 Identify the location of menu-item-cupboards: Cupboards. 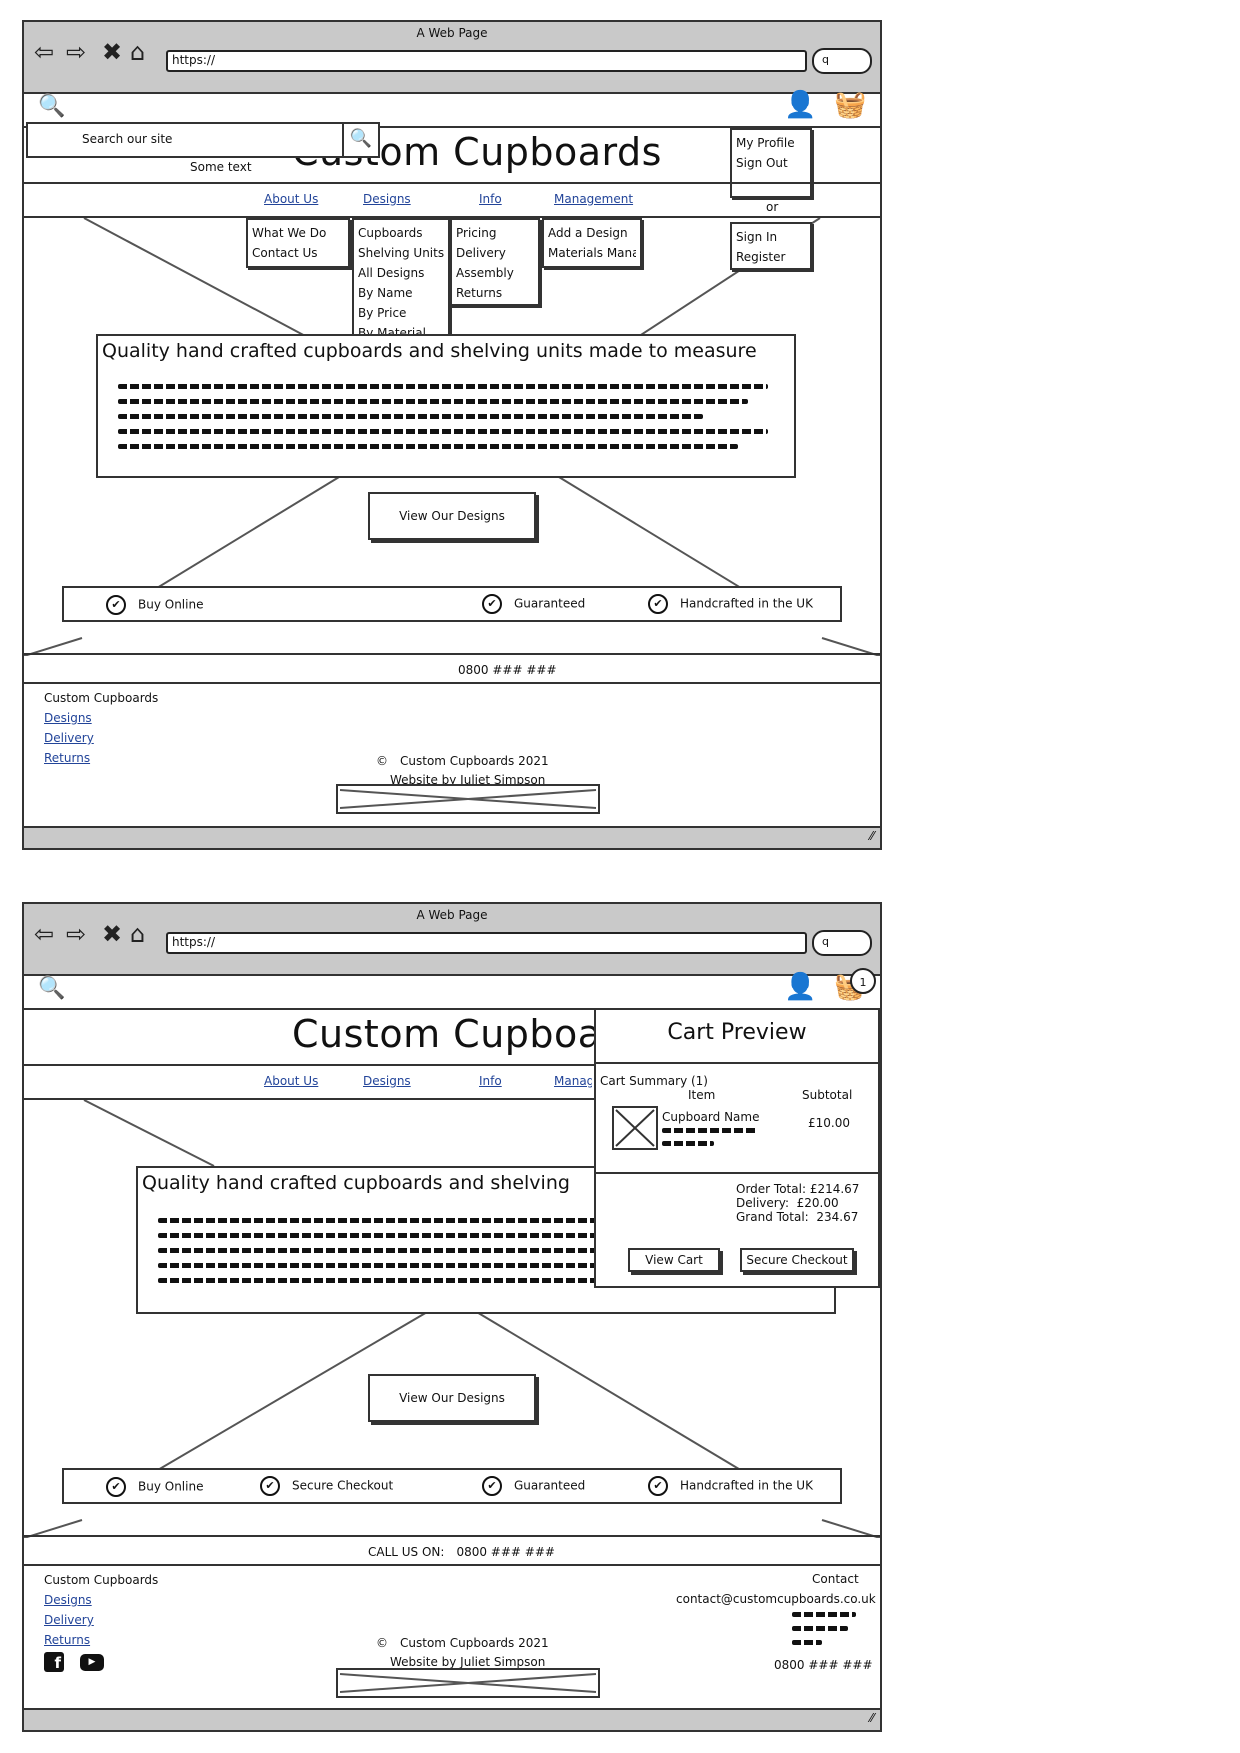
(401, 233).